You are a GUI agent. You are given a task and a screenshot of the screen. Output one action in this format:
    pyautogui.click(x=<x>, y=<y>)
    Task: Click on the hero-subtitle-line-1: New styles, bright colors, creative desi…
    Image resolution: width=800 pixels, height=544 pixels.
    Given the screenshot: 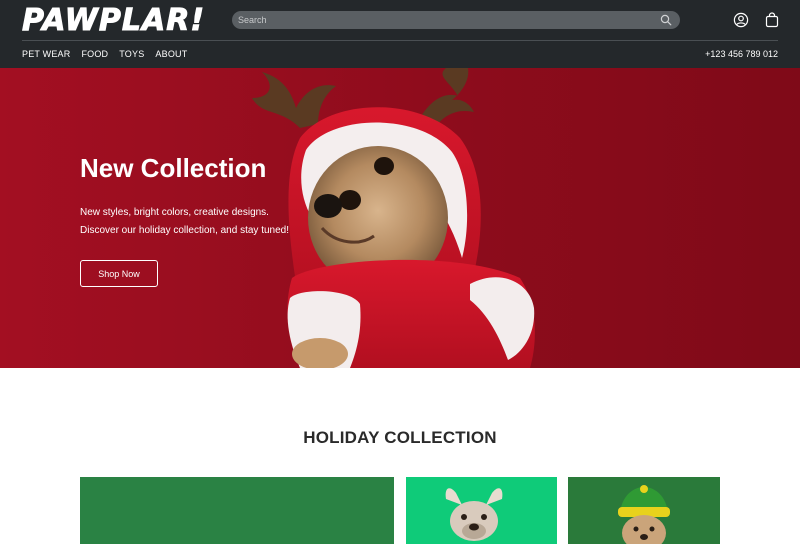 What is the action you would take?
    pyautogui.click(x=174, y=212)
    